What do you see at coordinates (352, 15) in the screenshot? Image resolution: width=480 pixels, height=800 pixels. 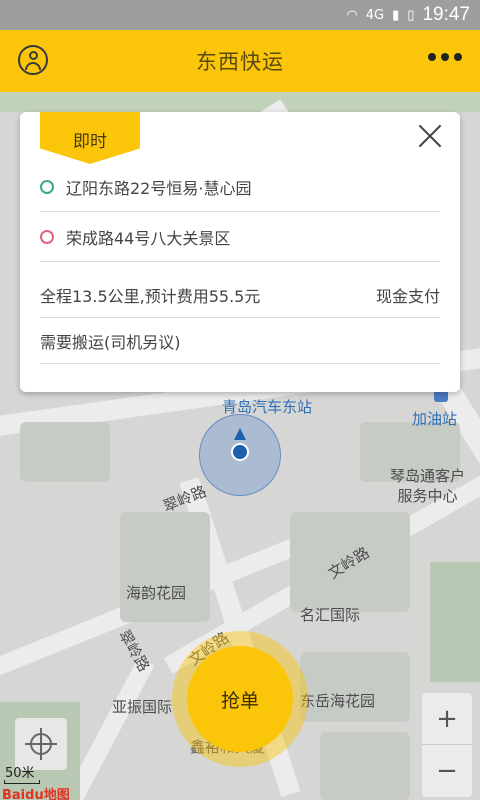 I see `wifi-icon: ◠` at bounding box center [352, 15].